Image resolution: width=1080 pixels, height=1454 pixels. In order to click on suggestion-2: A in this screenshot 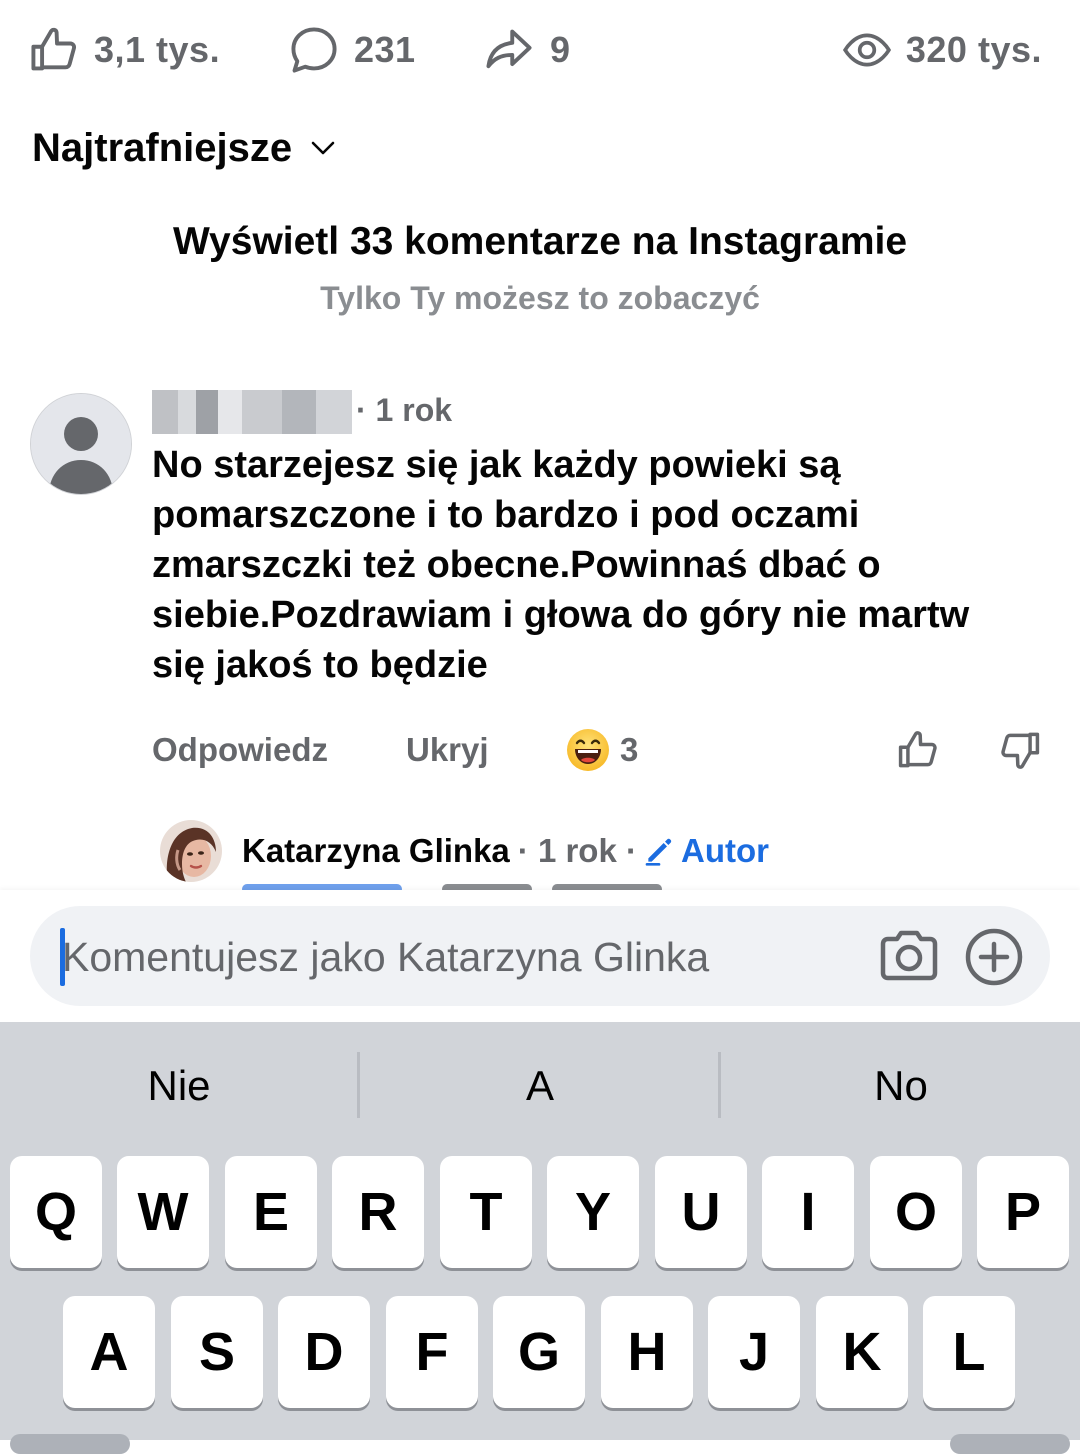, I will do `click(540, 1086)`.